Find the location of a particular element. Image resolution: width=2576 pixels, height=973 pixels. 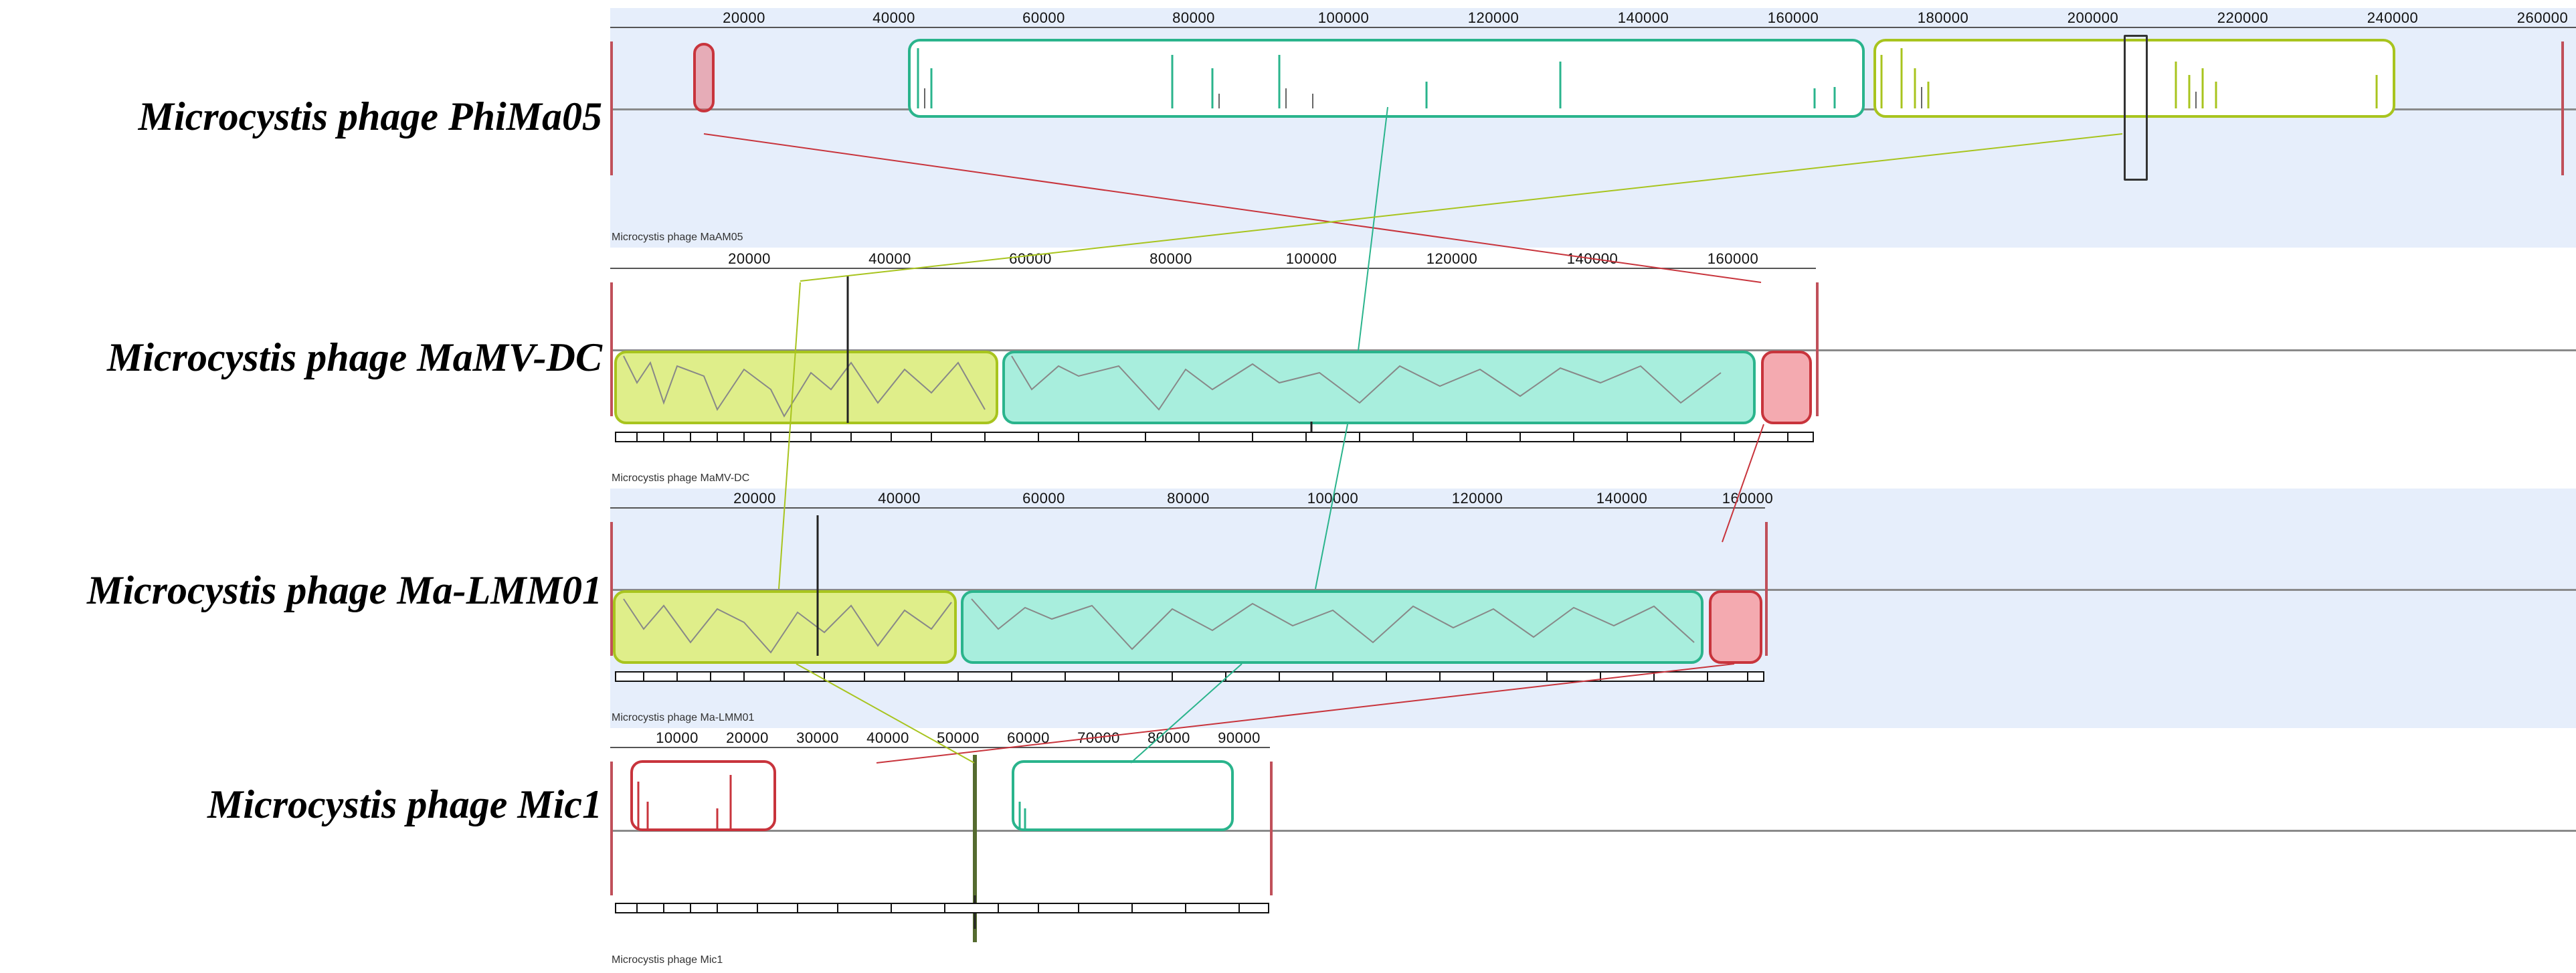

similarity-profile-mic1 is located at coordinates (942, 848).